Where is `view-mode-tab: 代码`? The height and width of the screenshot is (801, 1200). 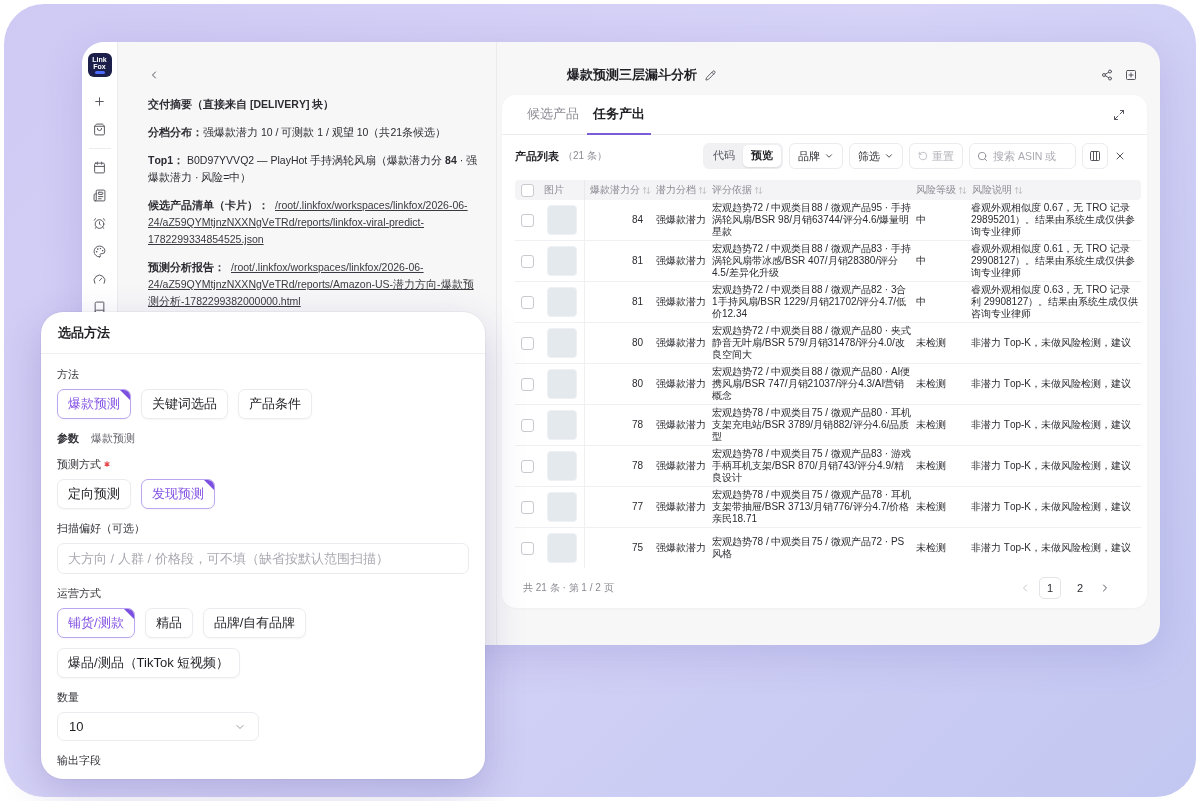
view-mode-tab: 代码 is located at coordinates (724, 156).